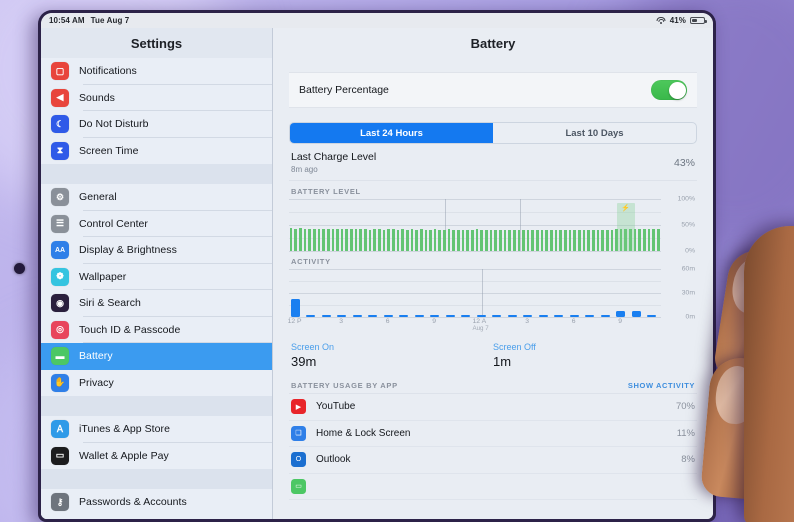 The width and height of the screenshot is (794, 522). What do you see at coordinates (594, 133) in the screenshot?
I see `segment-last-10-days: Last 10 Days` at bounding box center [594, 133].